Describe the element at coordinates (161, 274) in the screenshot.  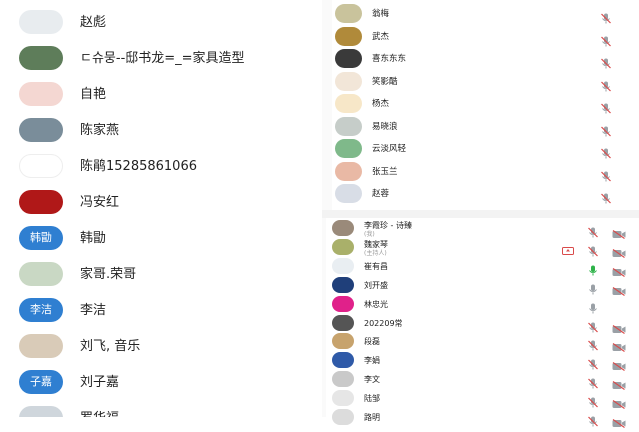
I see `contact-item: 家哥.荣哥` at that location.